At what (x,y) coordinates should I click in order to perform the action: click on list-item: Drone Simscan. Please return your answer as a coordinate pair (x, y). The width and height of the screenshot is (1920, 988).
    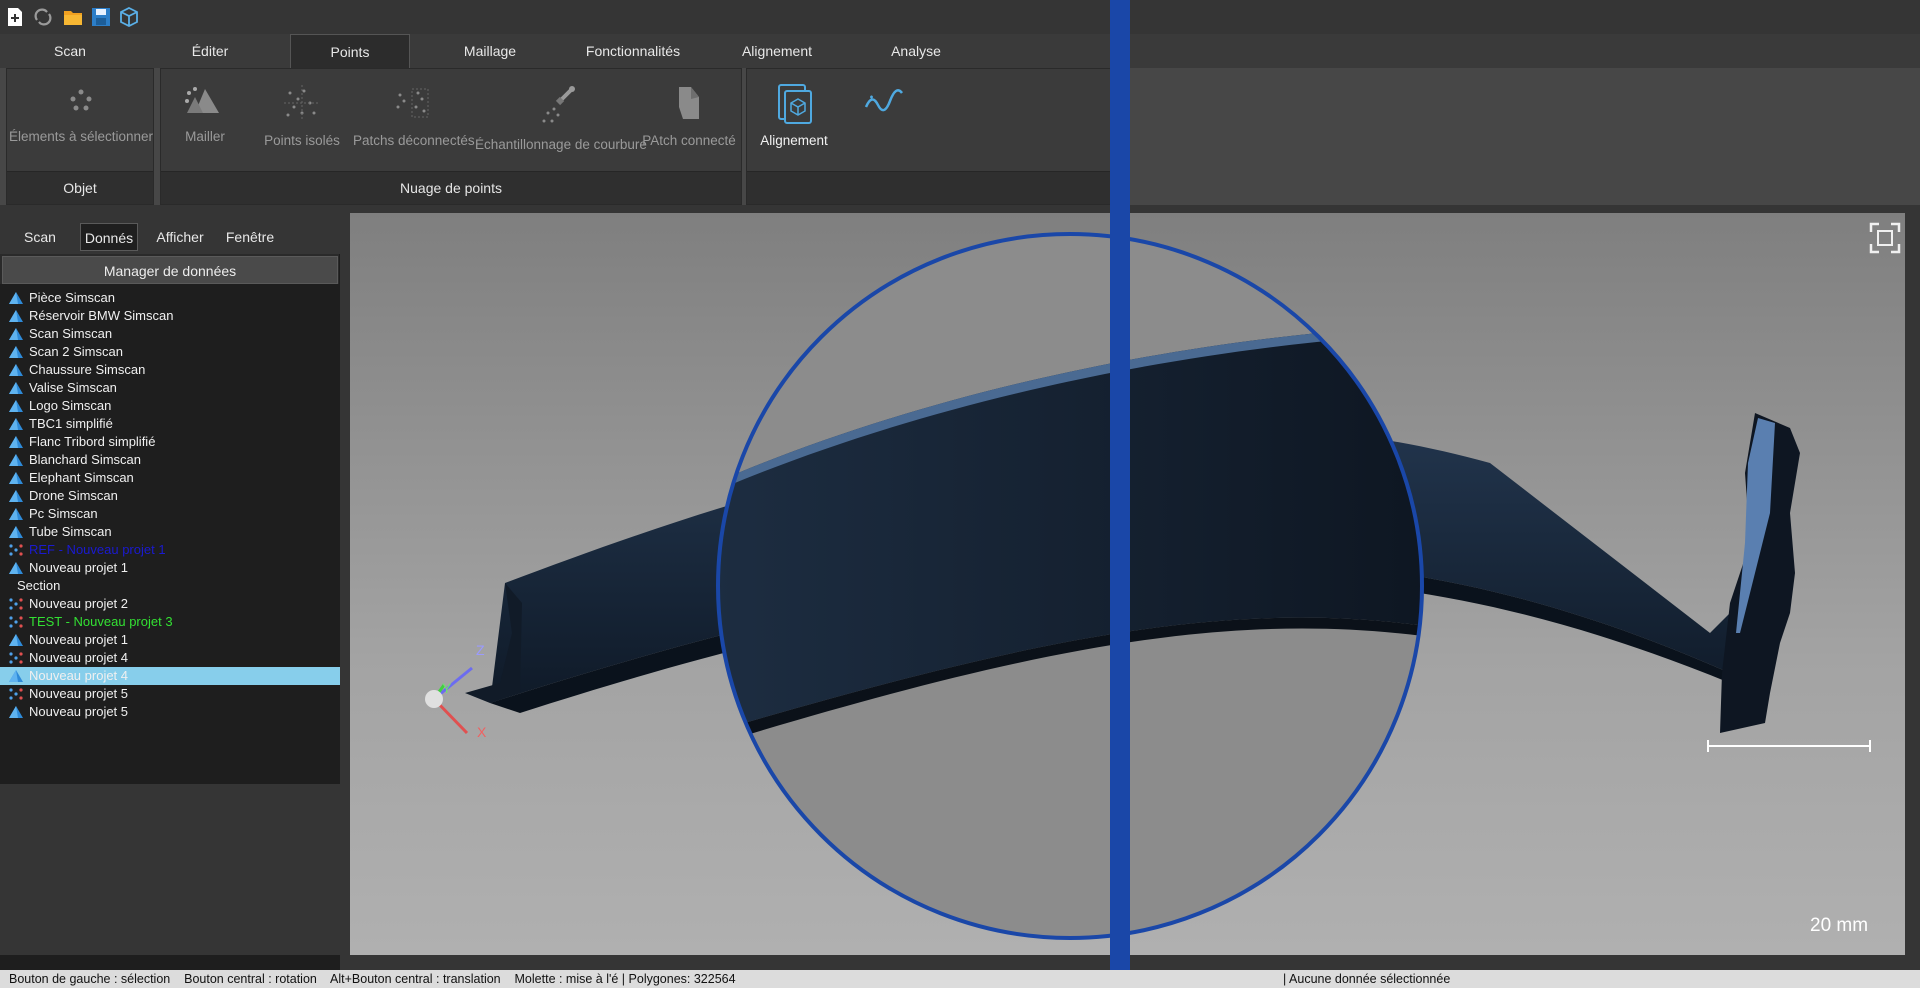
    Looking at the image, I should click on (170, 496).